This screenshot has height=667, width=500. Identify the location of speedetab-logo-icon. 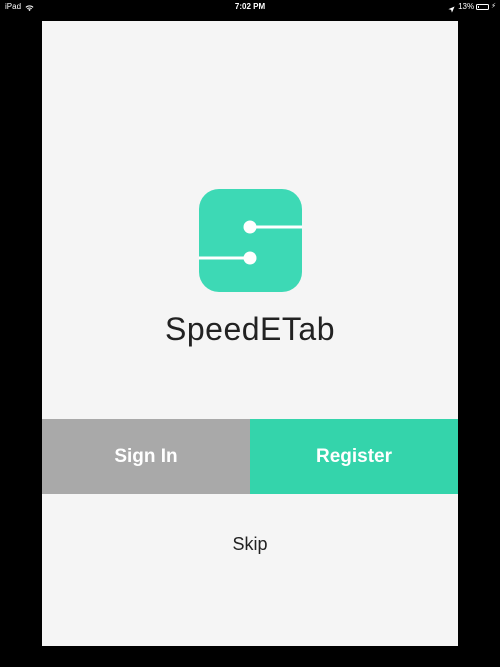
(250, 240).